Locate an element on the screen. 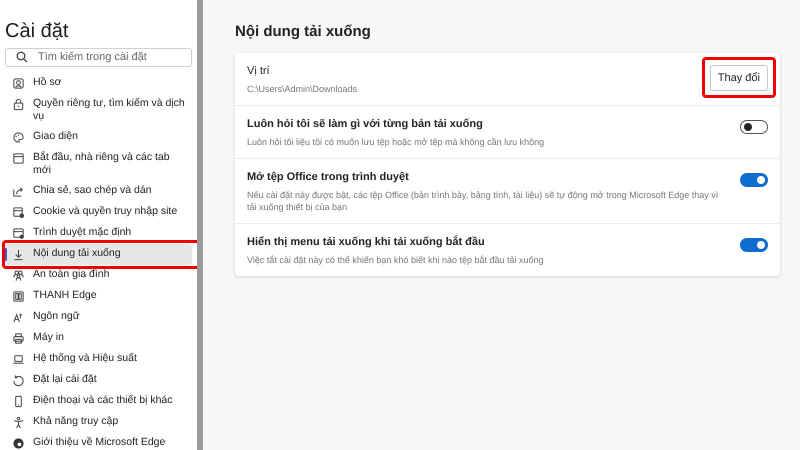 The height and width of the screenshot is (450, 800). setting-description: Việc tắt cài đặt này có thể khiến bạn khó biết khi nào tệp bắt đầu tải xuống is located at coordinates (396, 260).